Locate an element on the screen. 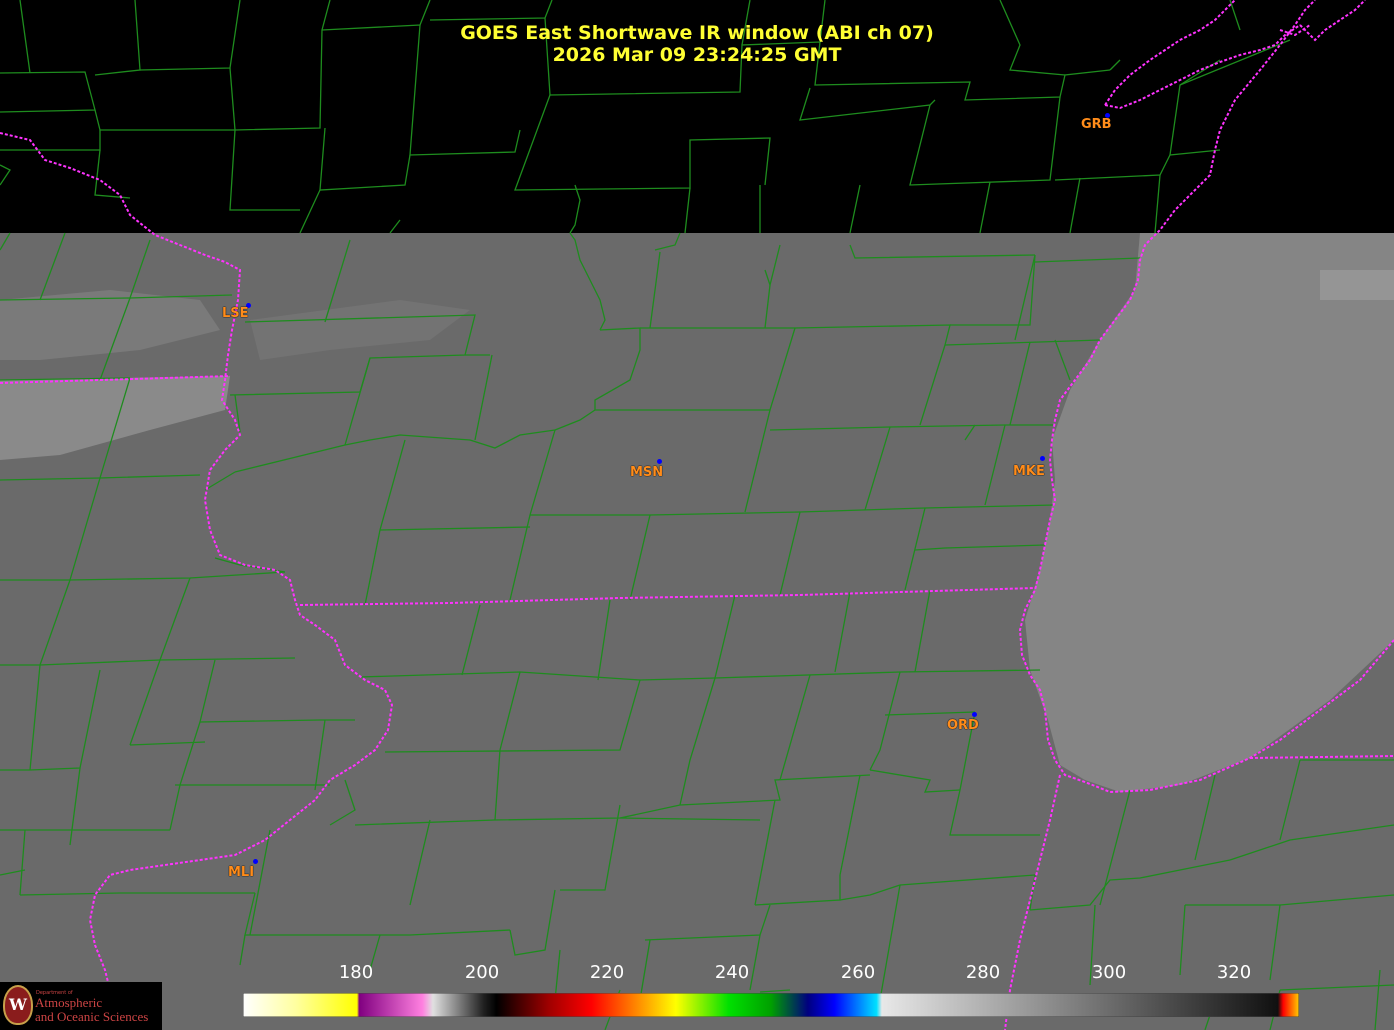  city-dot-msn is located at coordinates (659, 461).